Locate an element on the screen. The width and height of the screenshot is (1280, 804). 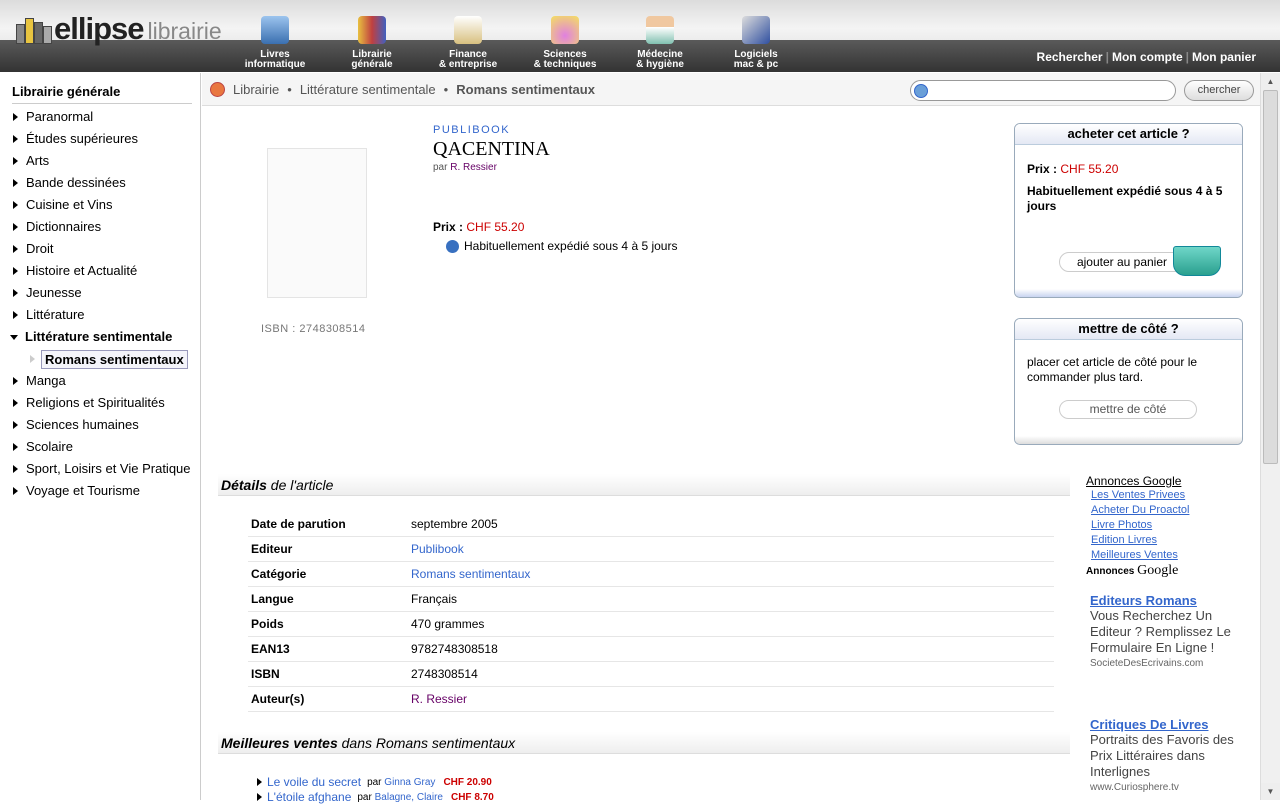
sidebar-item: Droit is located at coordinates (100, 249).